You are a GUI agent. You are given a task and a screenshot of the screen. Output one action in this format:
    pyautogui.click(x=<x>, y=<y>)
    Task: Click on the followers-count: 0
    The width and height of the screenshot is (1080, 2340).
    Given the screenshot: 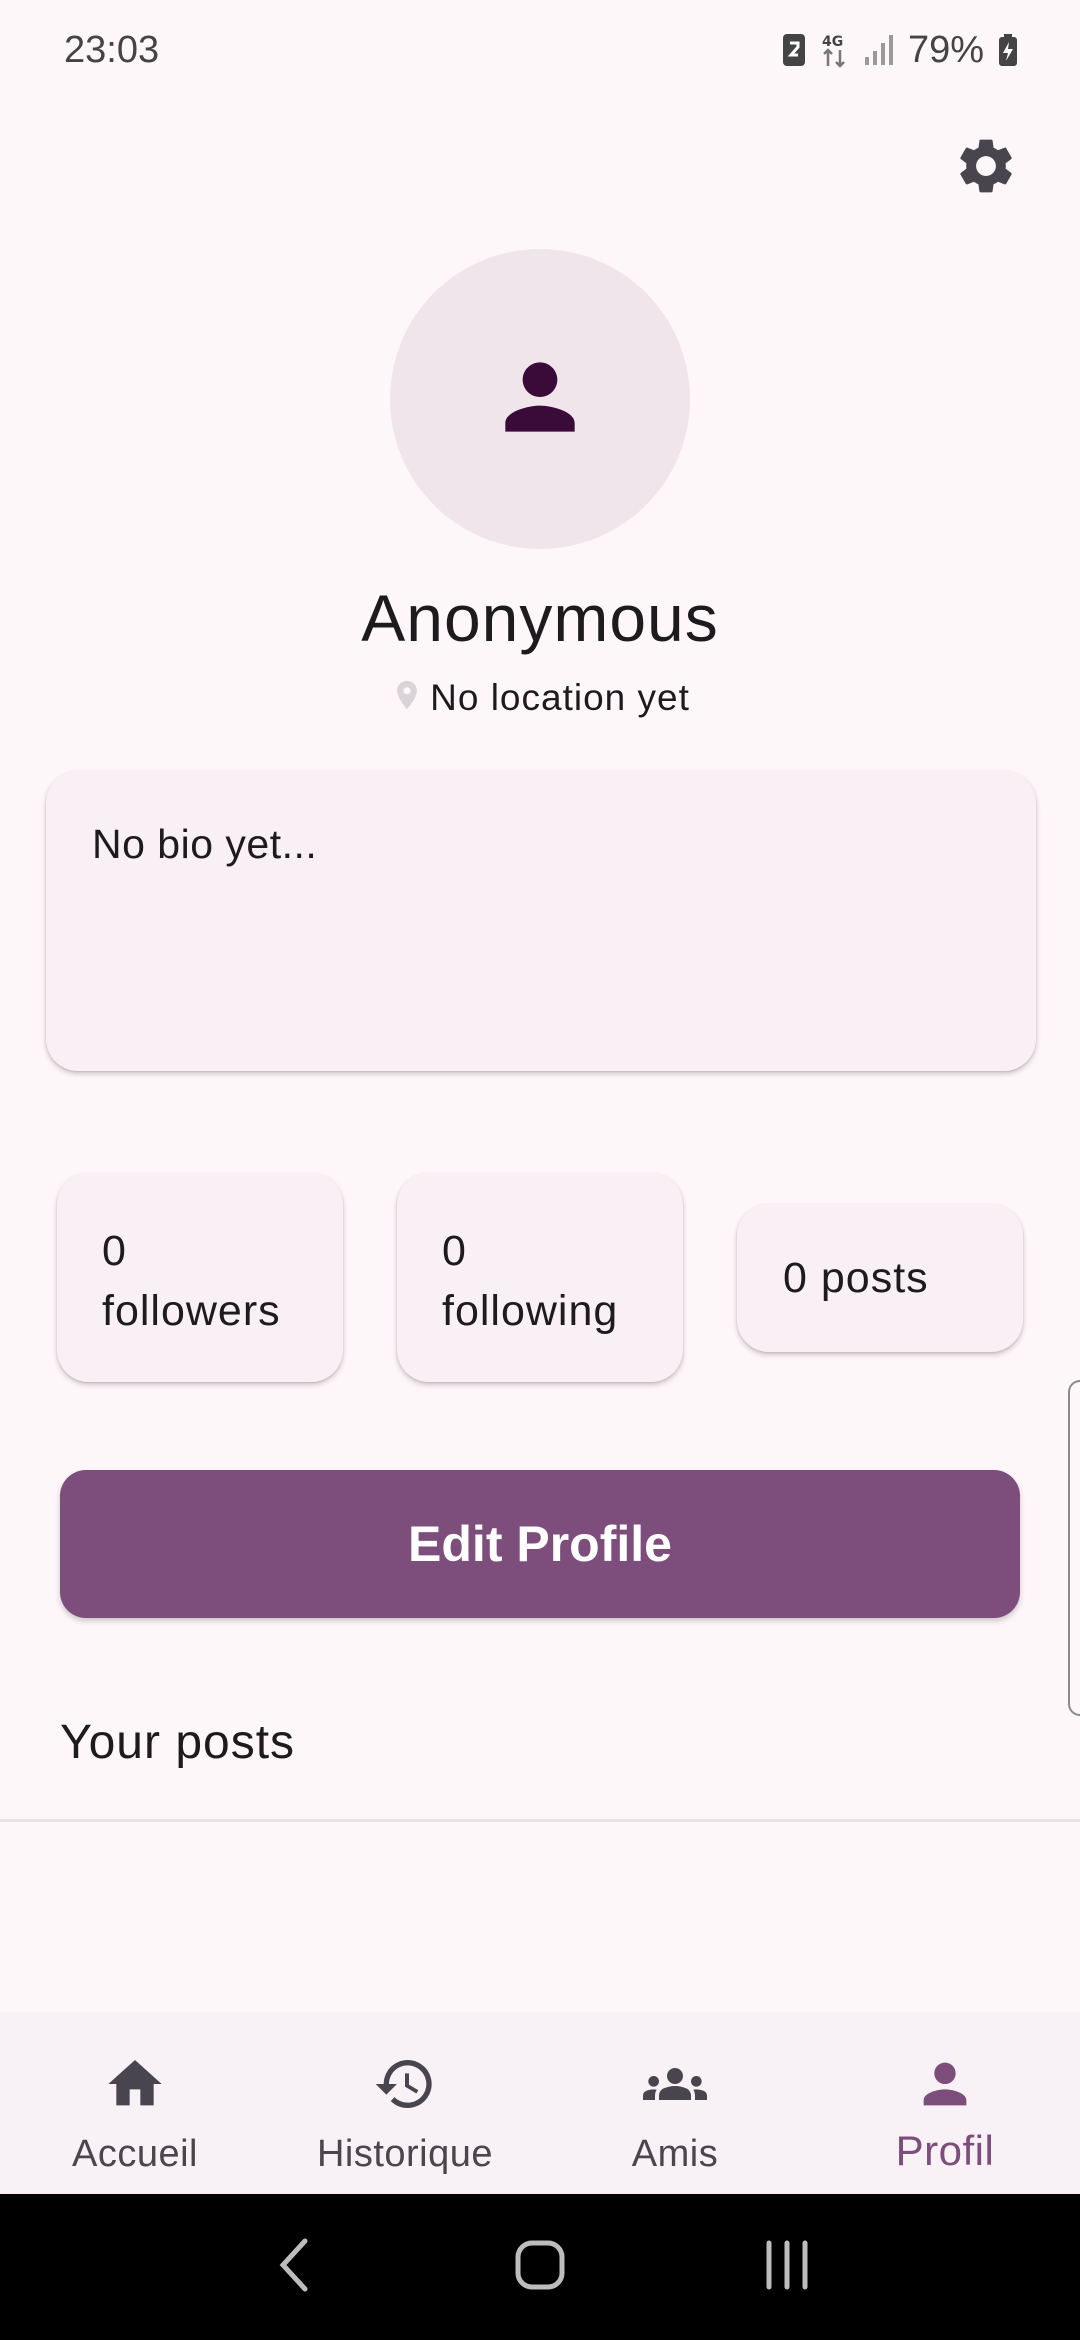 What is the action you would take?
    pyautogui.click(x=114, y=1251)
    